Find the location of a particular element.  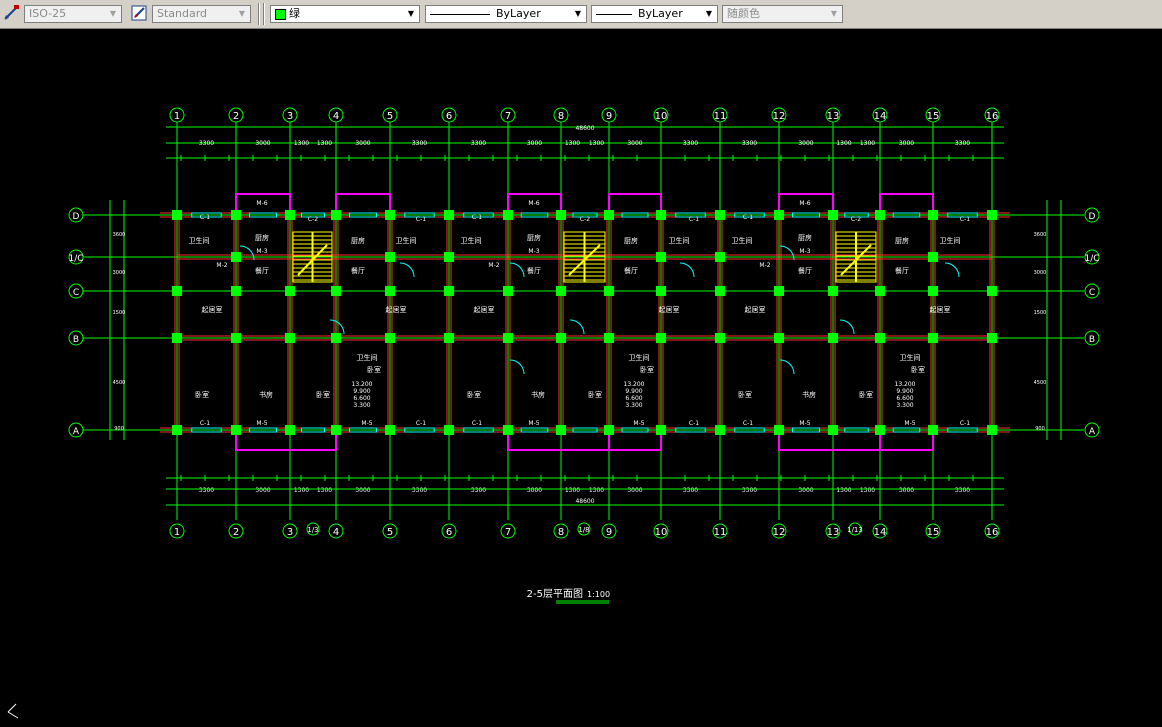

grid-label-bottom: 13 is located at coordinates (833, 532).